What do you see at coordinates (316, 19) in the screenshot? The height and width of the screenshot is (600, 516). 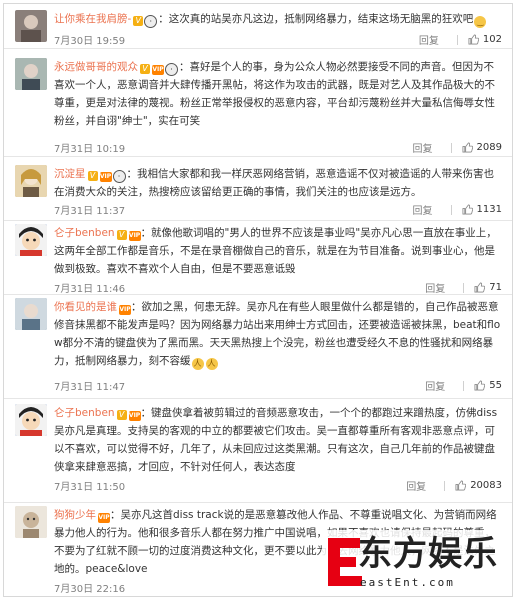 I see `comment-text: ：这次真的站吴亦凡这边，抵制网络暴力，结束这场无脑黑的狂欢吧` at bounding box center [316, 19].